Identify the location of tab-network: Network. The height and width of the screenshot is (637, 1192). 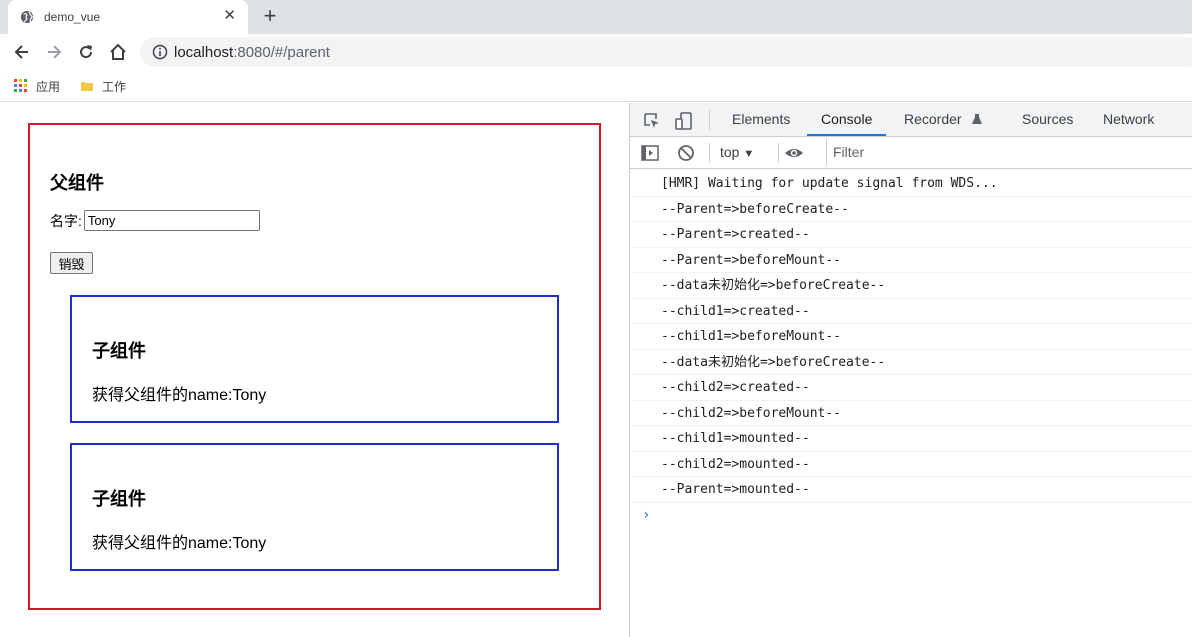
(1128, 119).